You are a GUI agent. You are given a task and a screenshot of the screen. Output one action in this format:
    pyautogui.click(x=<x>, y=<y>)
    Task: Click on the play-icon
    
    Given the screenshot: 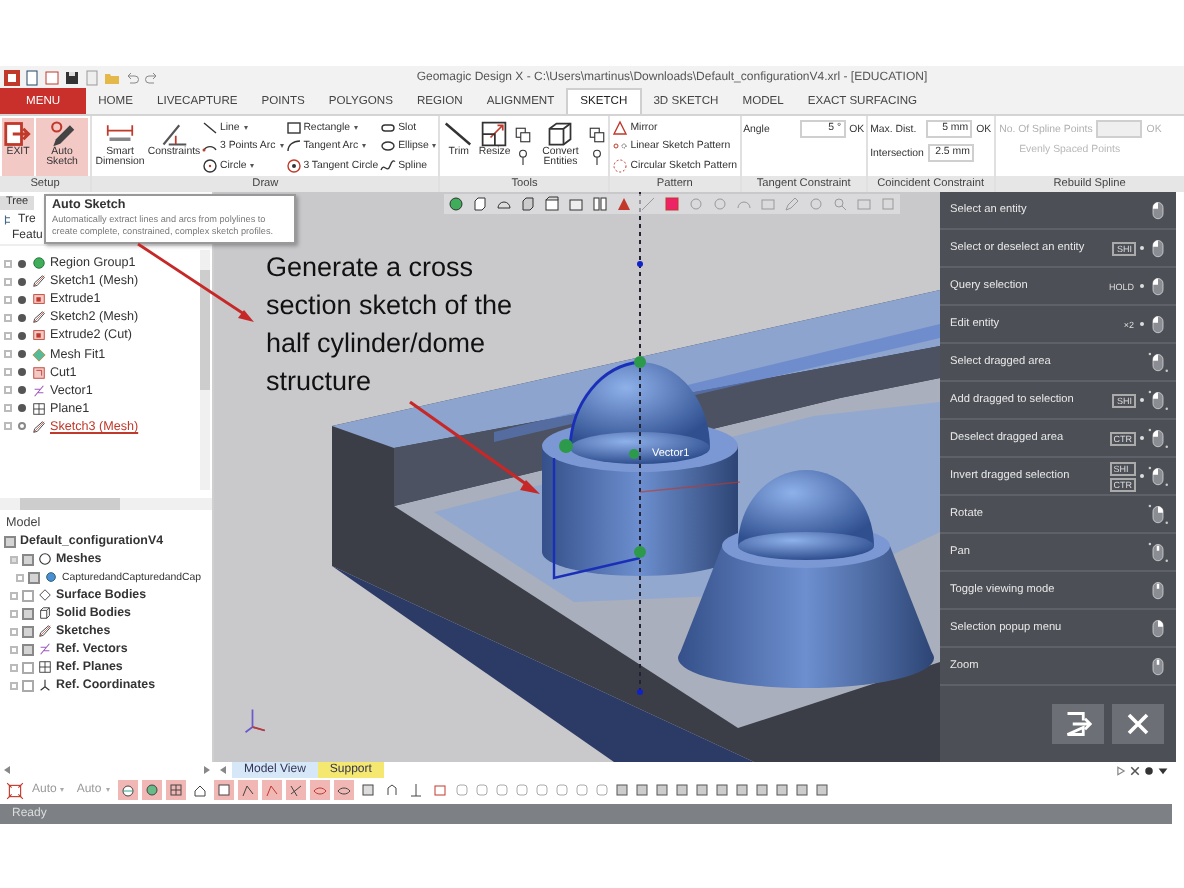 What is the action you would take?
    pyautogui.click(x=1121, y=770)
    